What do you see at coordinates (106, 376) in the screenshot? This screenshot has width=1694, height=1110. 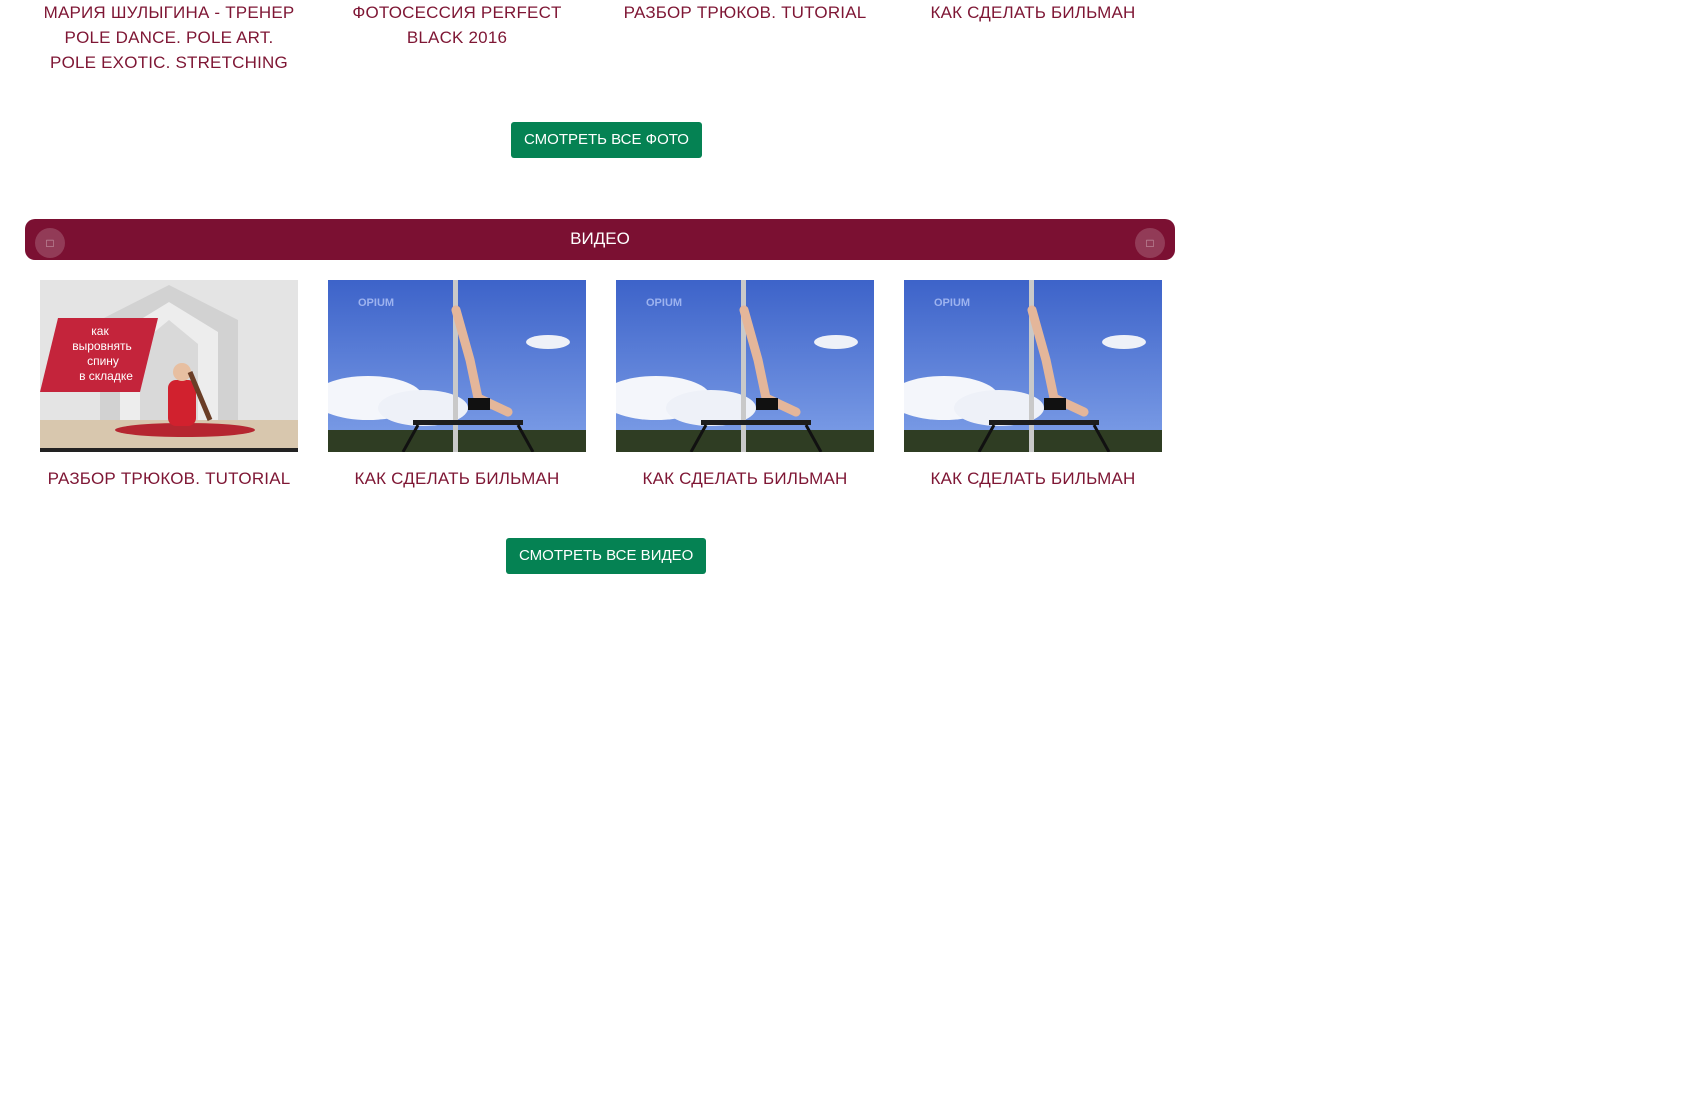 I see `svg-text: в складке` at bounding box center [106, 376].